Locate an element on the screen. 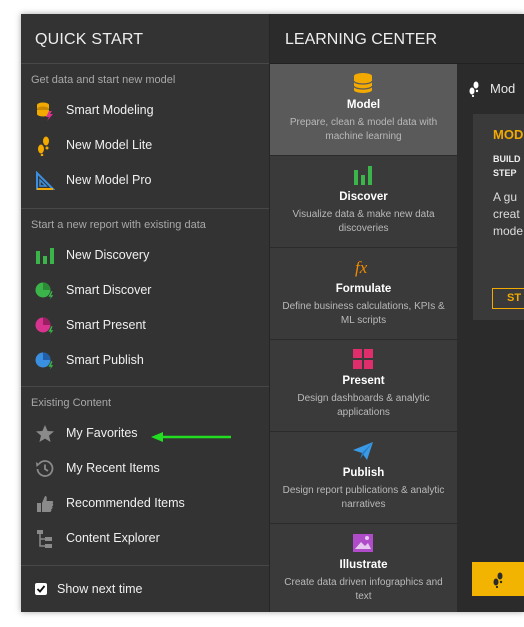  tile-present-title: Present is located at coordinates (363, 381).